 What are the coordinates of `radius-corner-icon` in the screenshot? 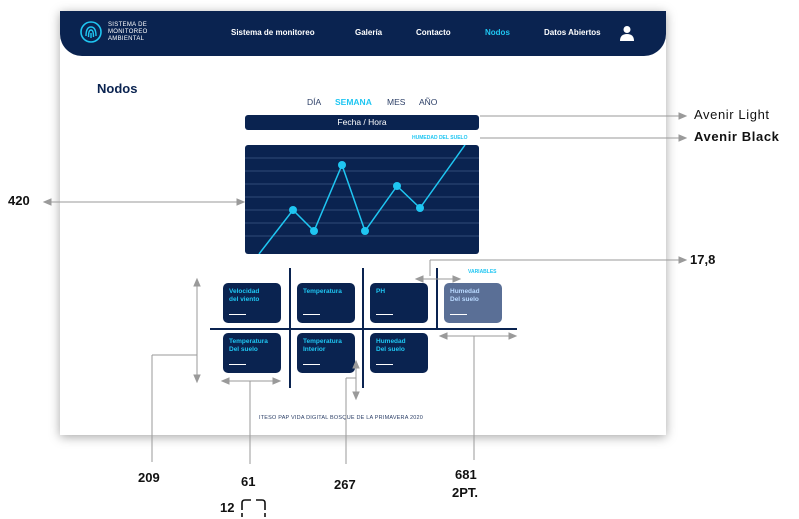 It's located at (253, 508).